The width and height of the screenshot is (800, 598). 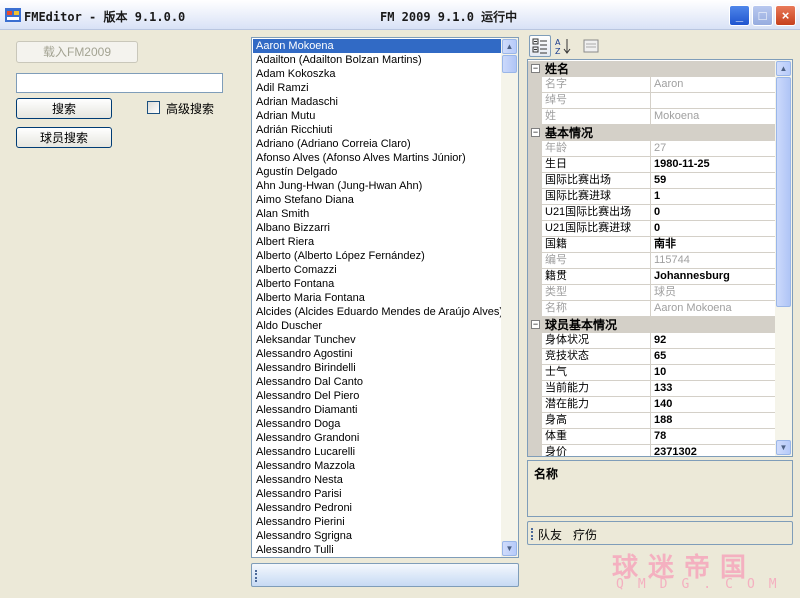 What do you see at coordinates (714, 165) in the screenshot?
I see `property-value: 1980-11-25` at bounding box center [714, 165].